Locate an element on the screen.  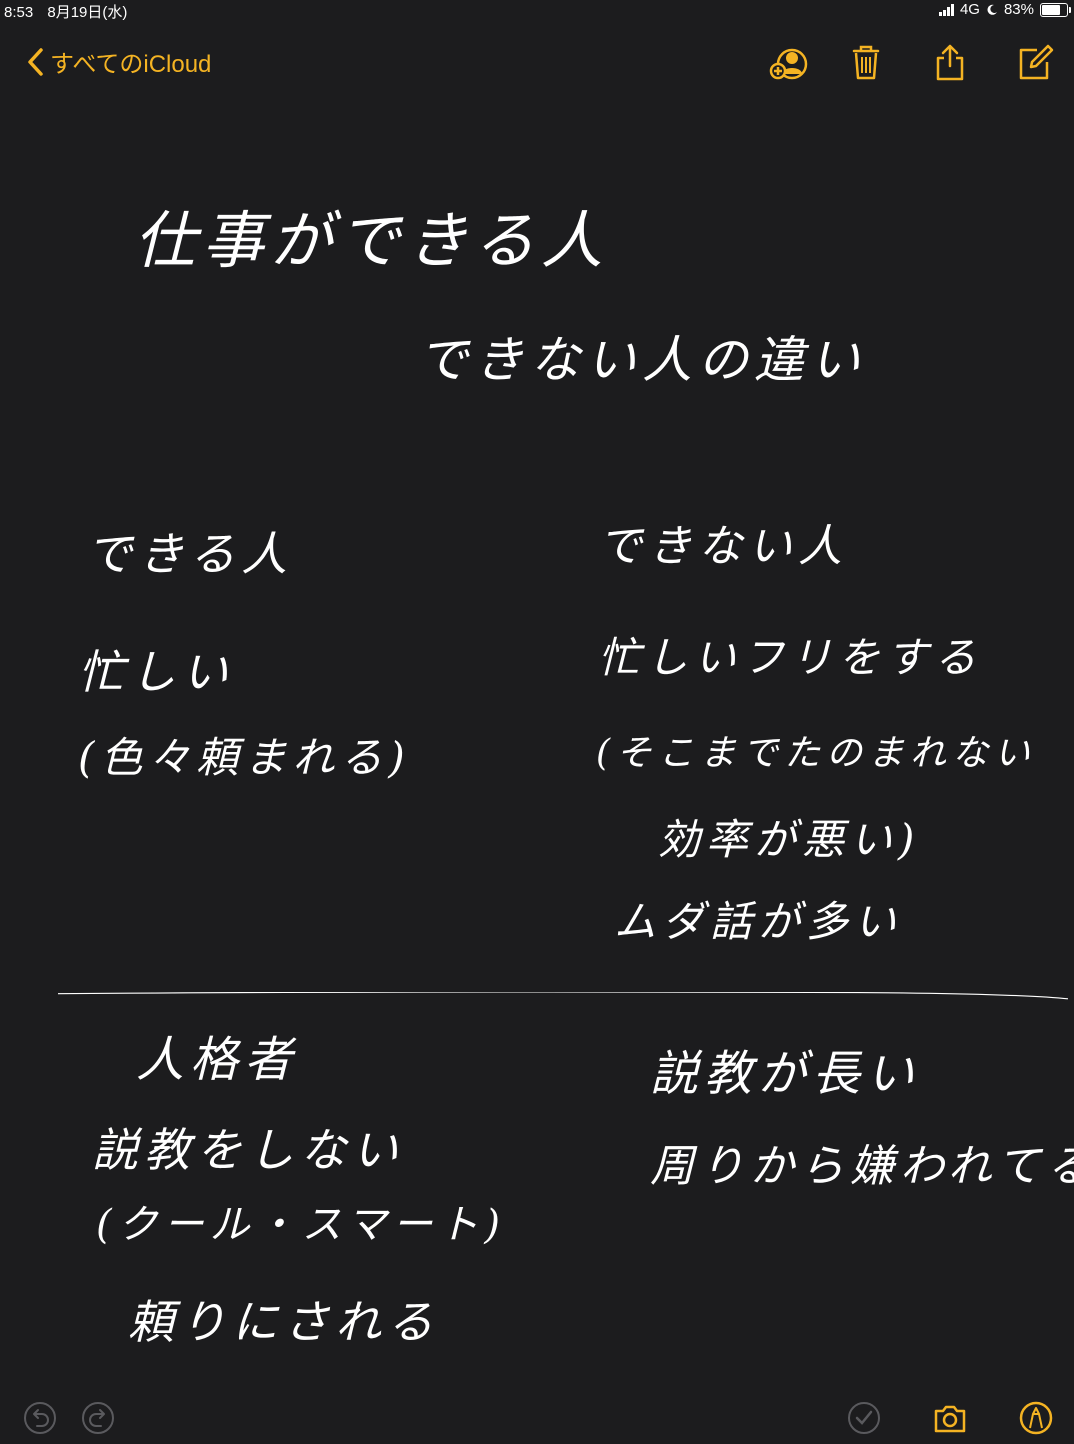
left-column-line: 忙しい is located at coordinates (156, 672).